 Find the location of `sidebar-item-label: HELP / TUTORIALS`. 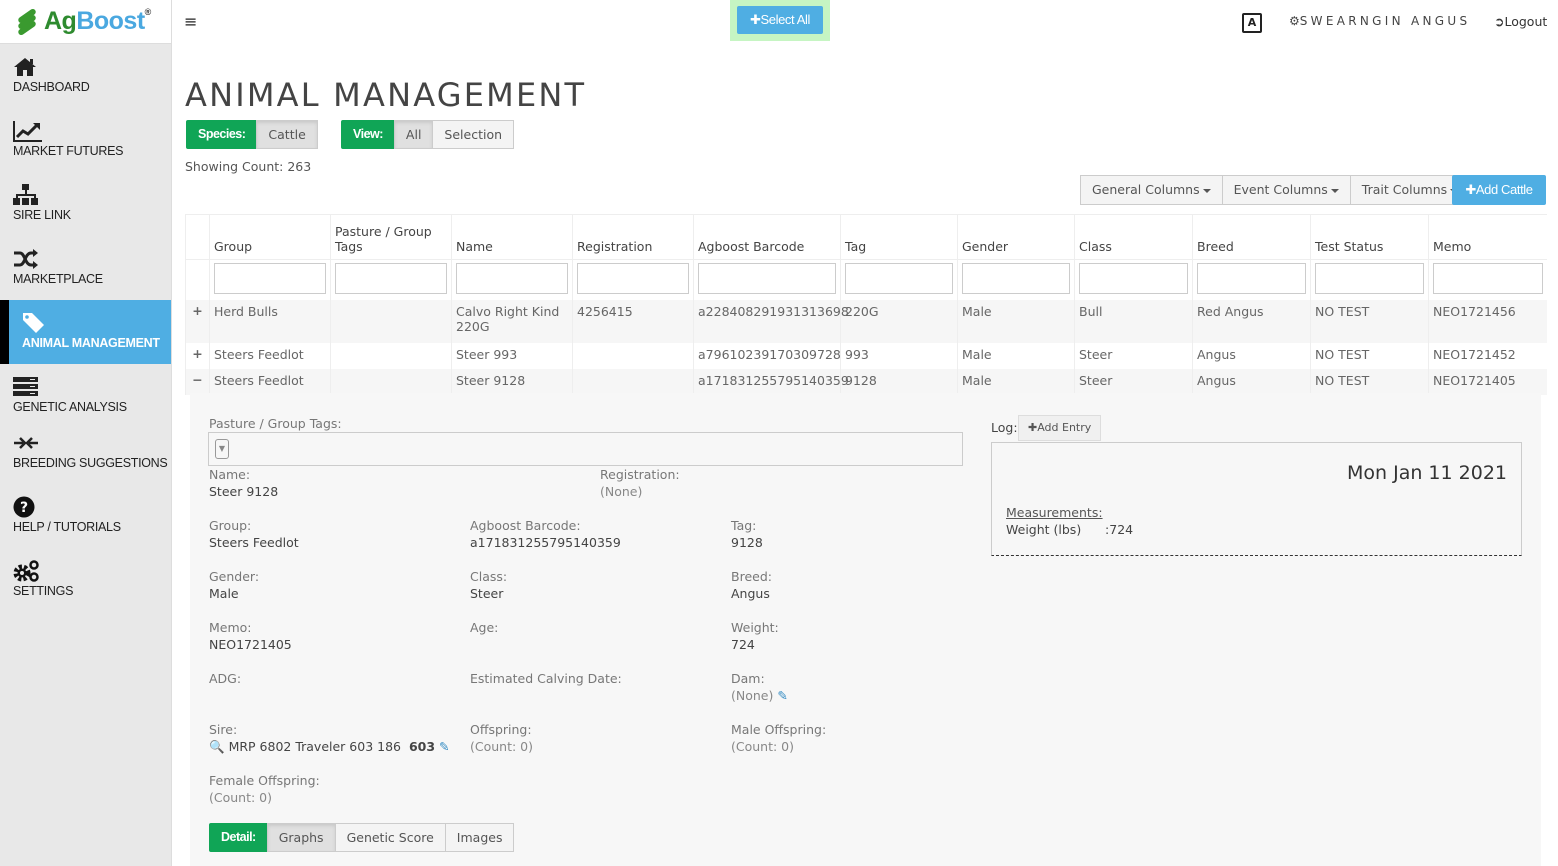

sidebar-item-label: HELP / TUTORIALS is located at coordinates (67, 527).